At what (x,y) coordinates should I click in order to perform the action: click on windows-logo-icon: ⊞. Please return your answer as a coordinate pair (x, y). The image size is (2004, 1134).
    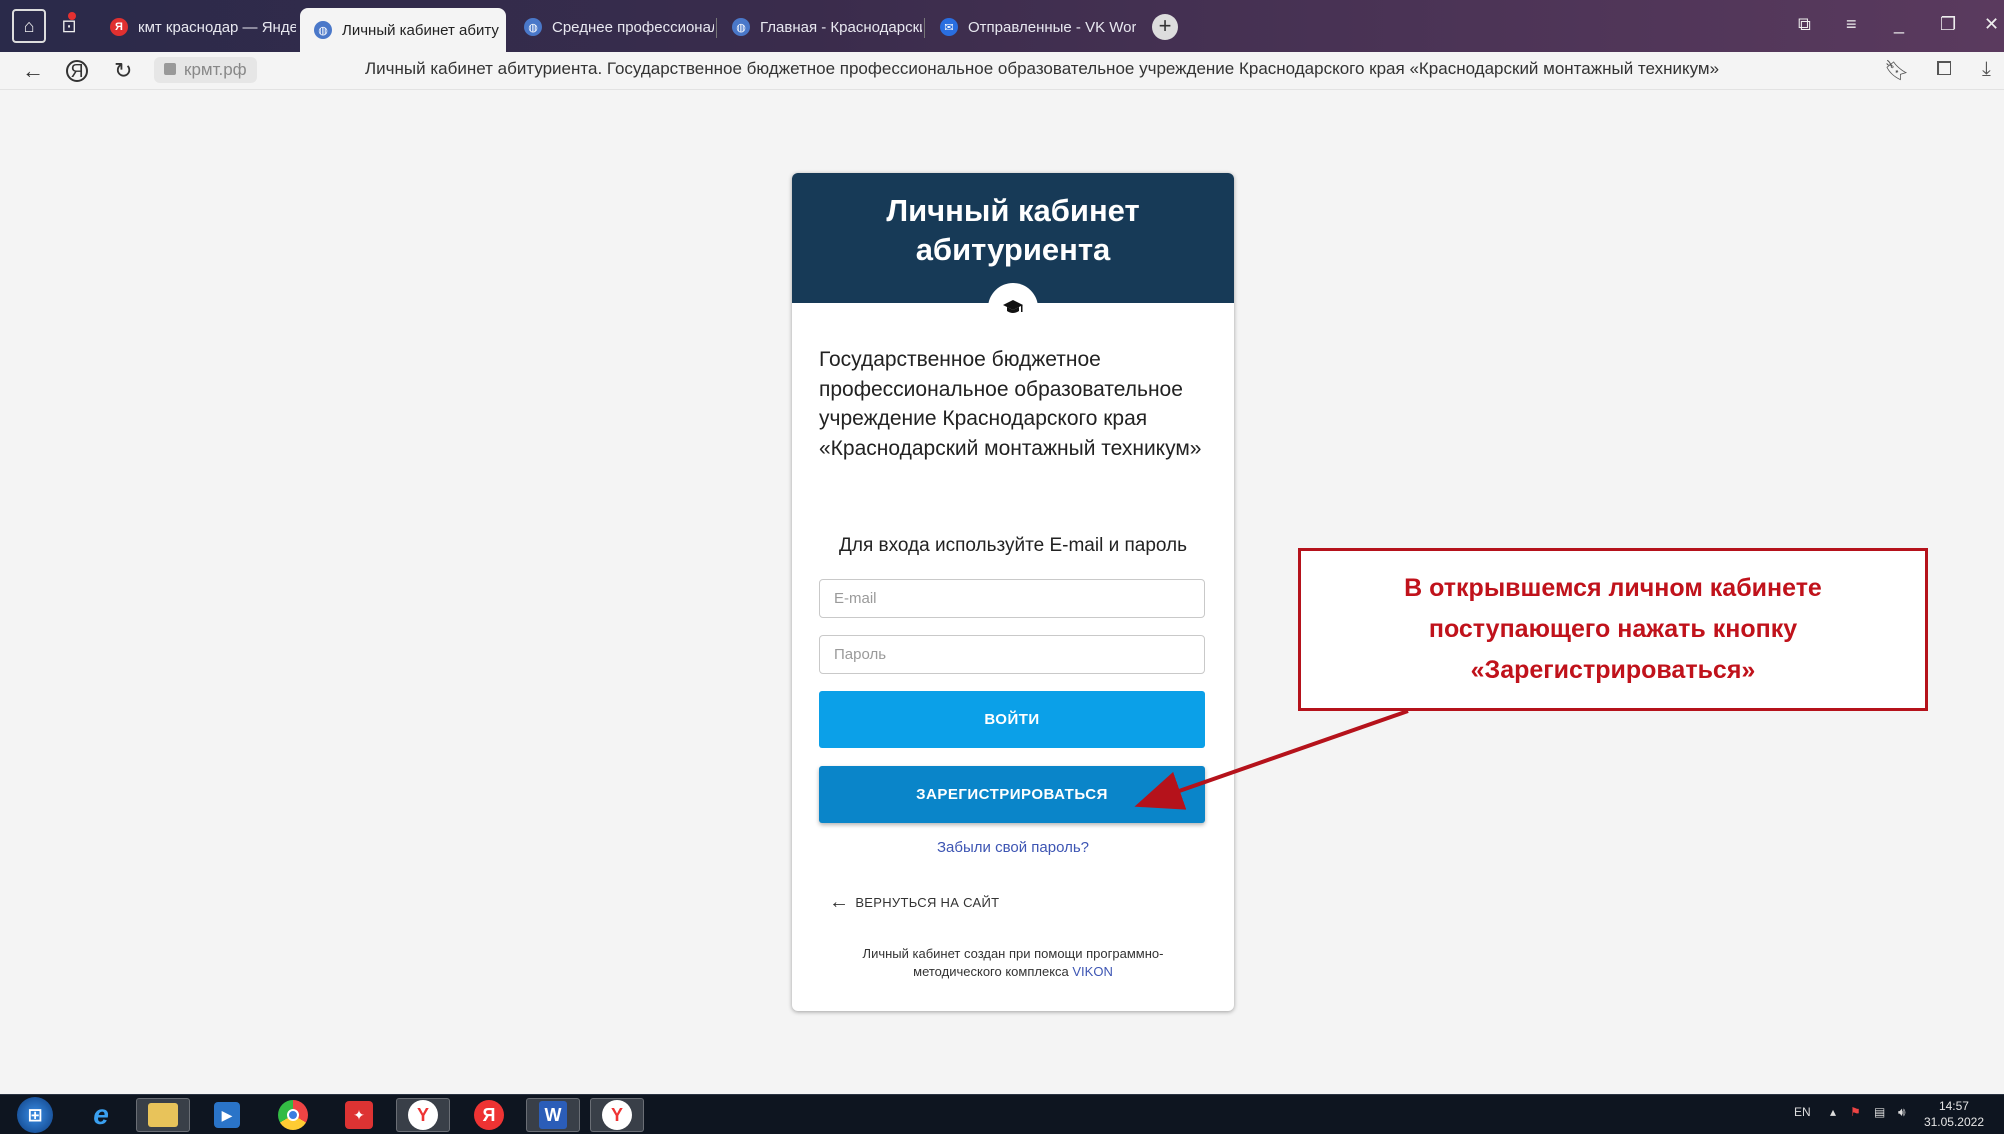
    Looking at the image, I should click on (35, 1115).